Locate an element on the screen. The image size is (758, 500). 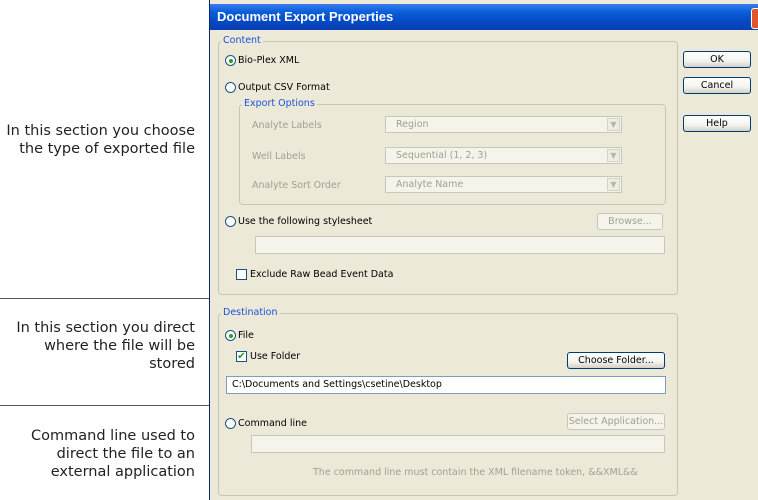
bioplex-xml-label: Bio-Plex XML is located at coordinates (268, 60).